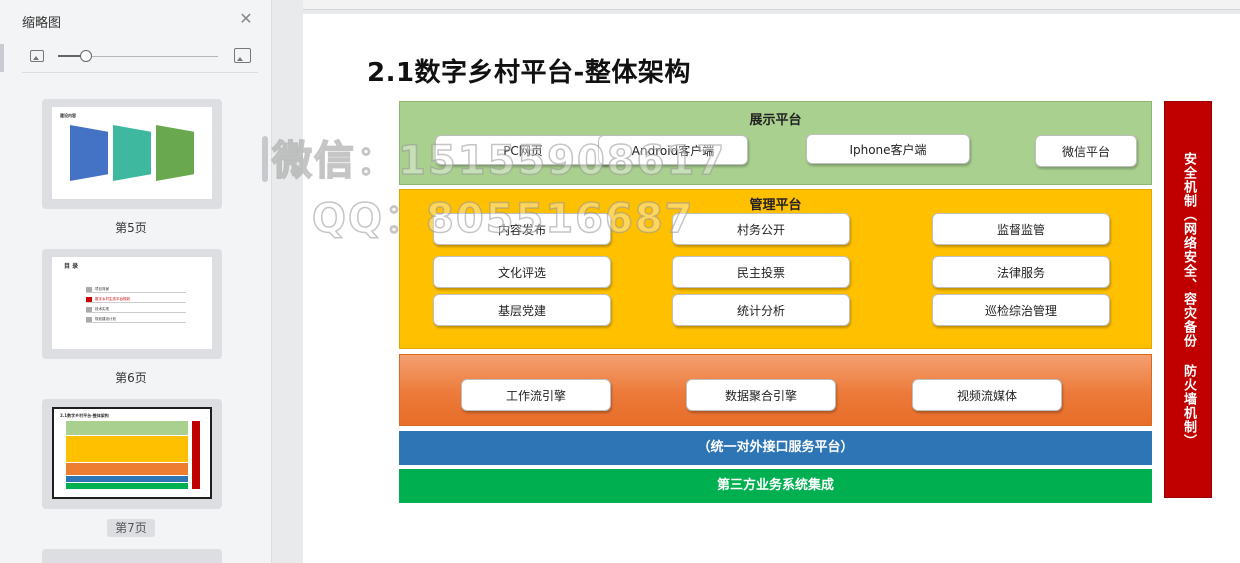 The height and width of the screenshot is (563, 1240). What do you see at coordinates (522, 229) in the screenshot?
I see `mgmt-item-content-publish: 内容发布` at bounding box center [522, 229].